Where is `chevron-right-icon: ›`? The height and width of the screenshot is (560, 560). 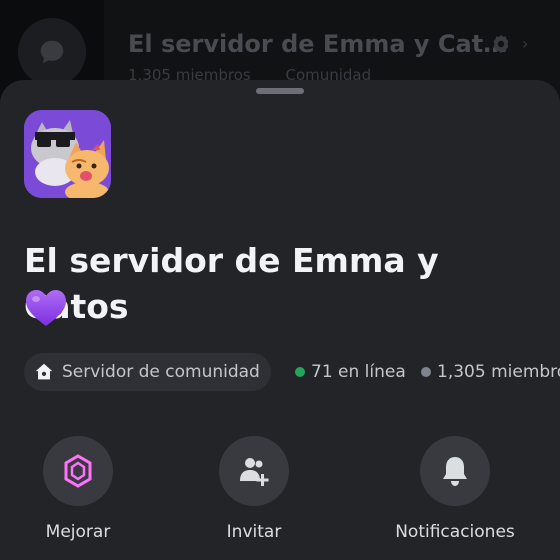 chevron-right-icon: › is located at coordinates (525, 43).